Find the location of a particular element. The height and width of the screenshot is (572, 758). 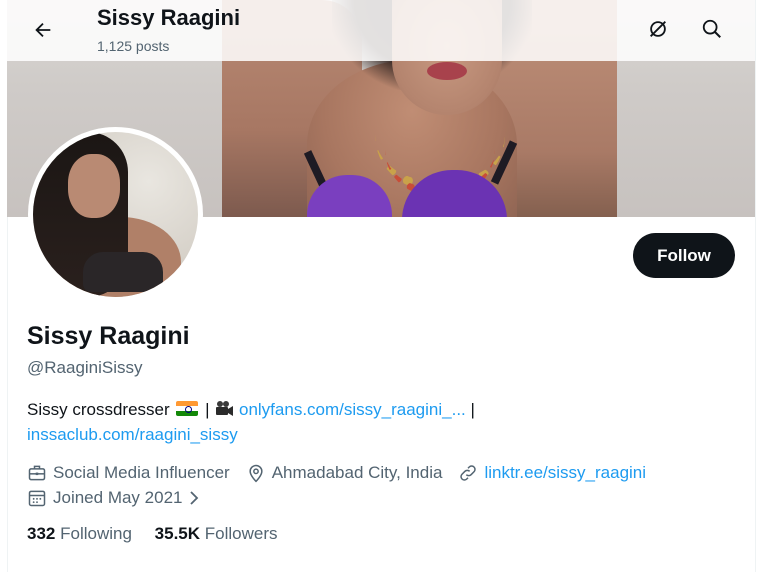

followers-label: Followers is located at coordinates (241, 533).